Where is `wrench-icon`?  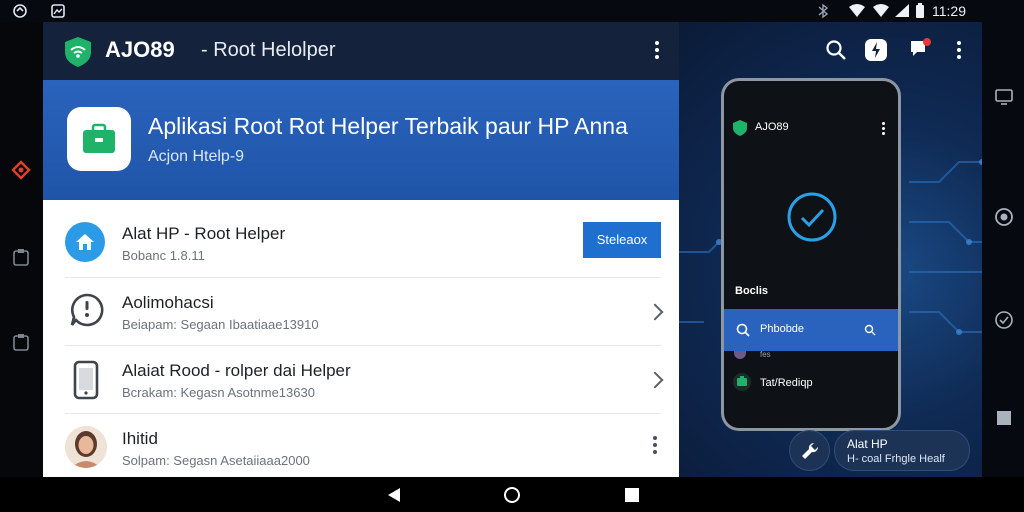
wrench-icon is located at coordinates (810, 450).